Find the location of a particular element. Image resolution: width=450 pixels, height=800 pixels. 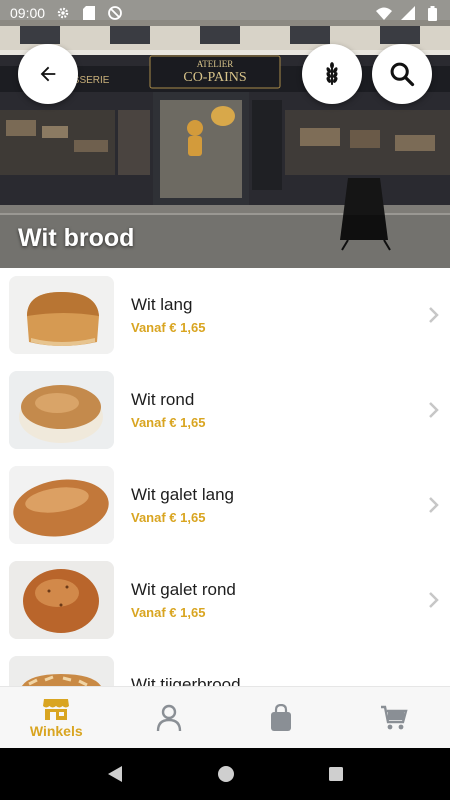

nav-item-winkels: Winkels is located at coordinates (56, 717).